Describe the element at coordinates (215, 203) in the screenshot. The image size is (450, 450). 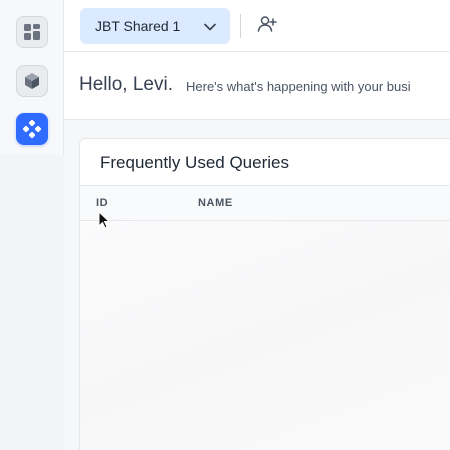
I see `column-header-name: NAME` at that location.